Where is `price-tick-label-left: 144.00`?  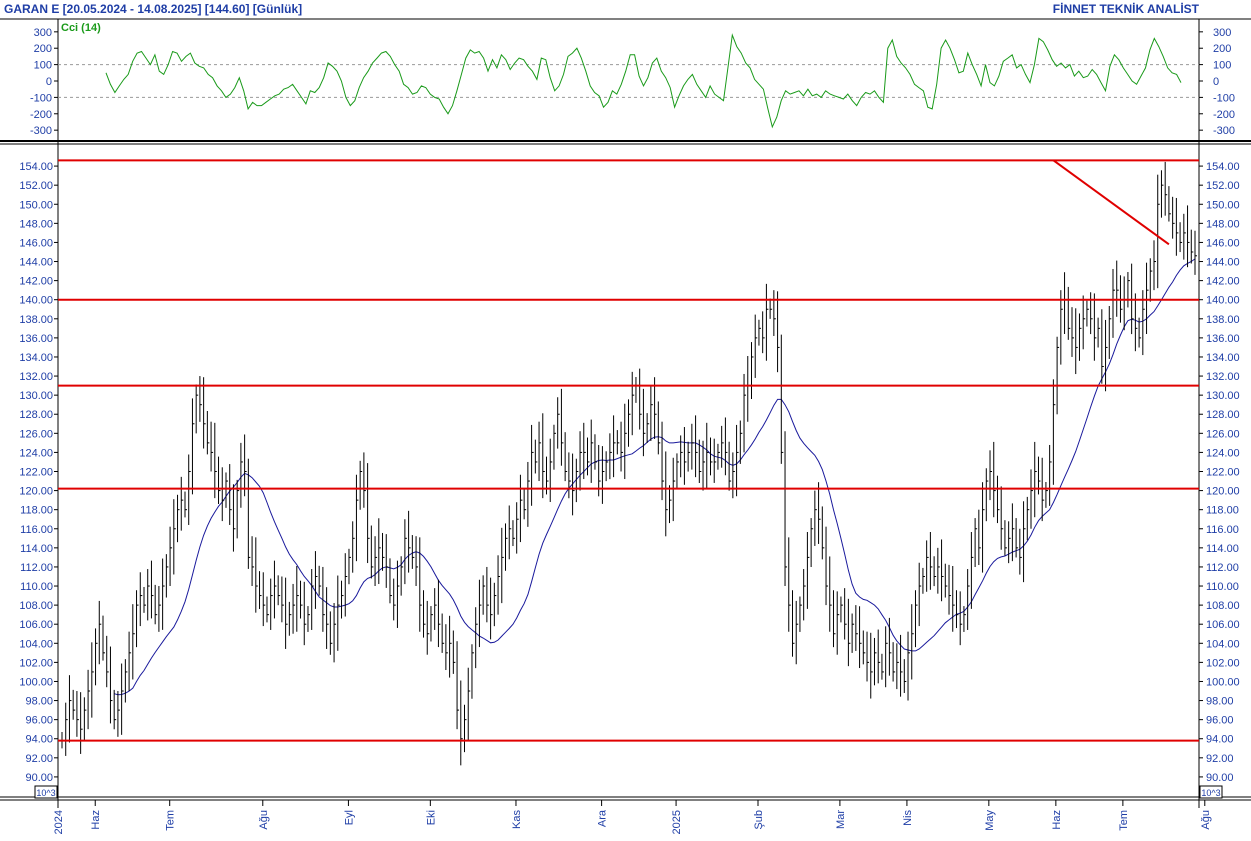 price-tick-label-left: 144.00 is located at coordinates (36, 263).